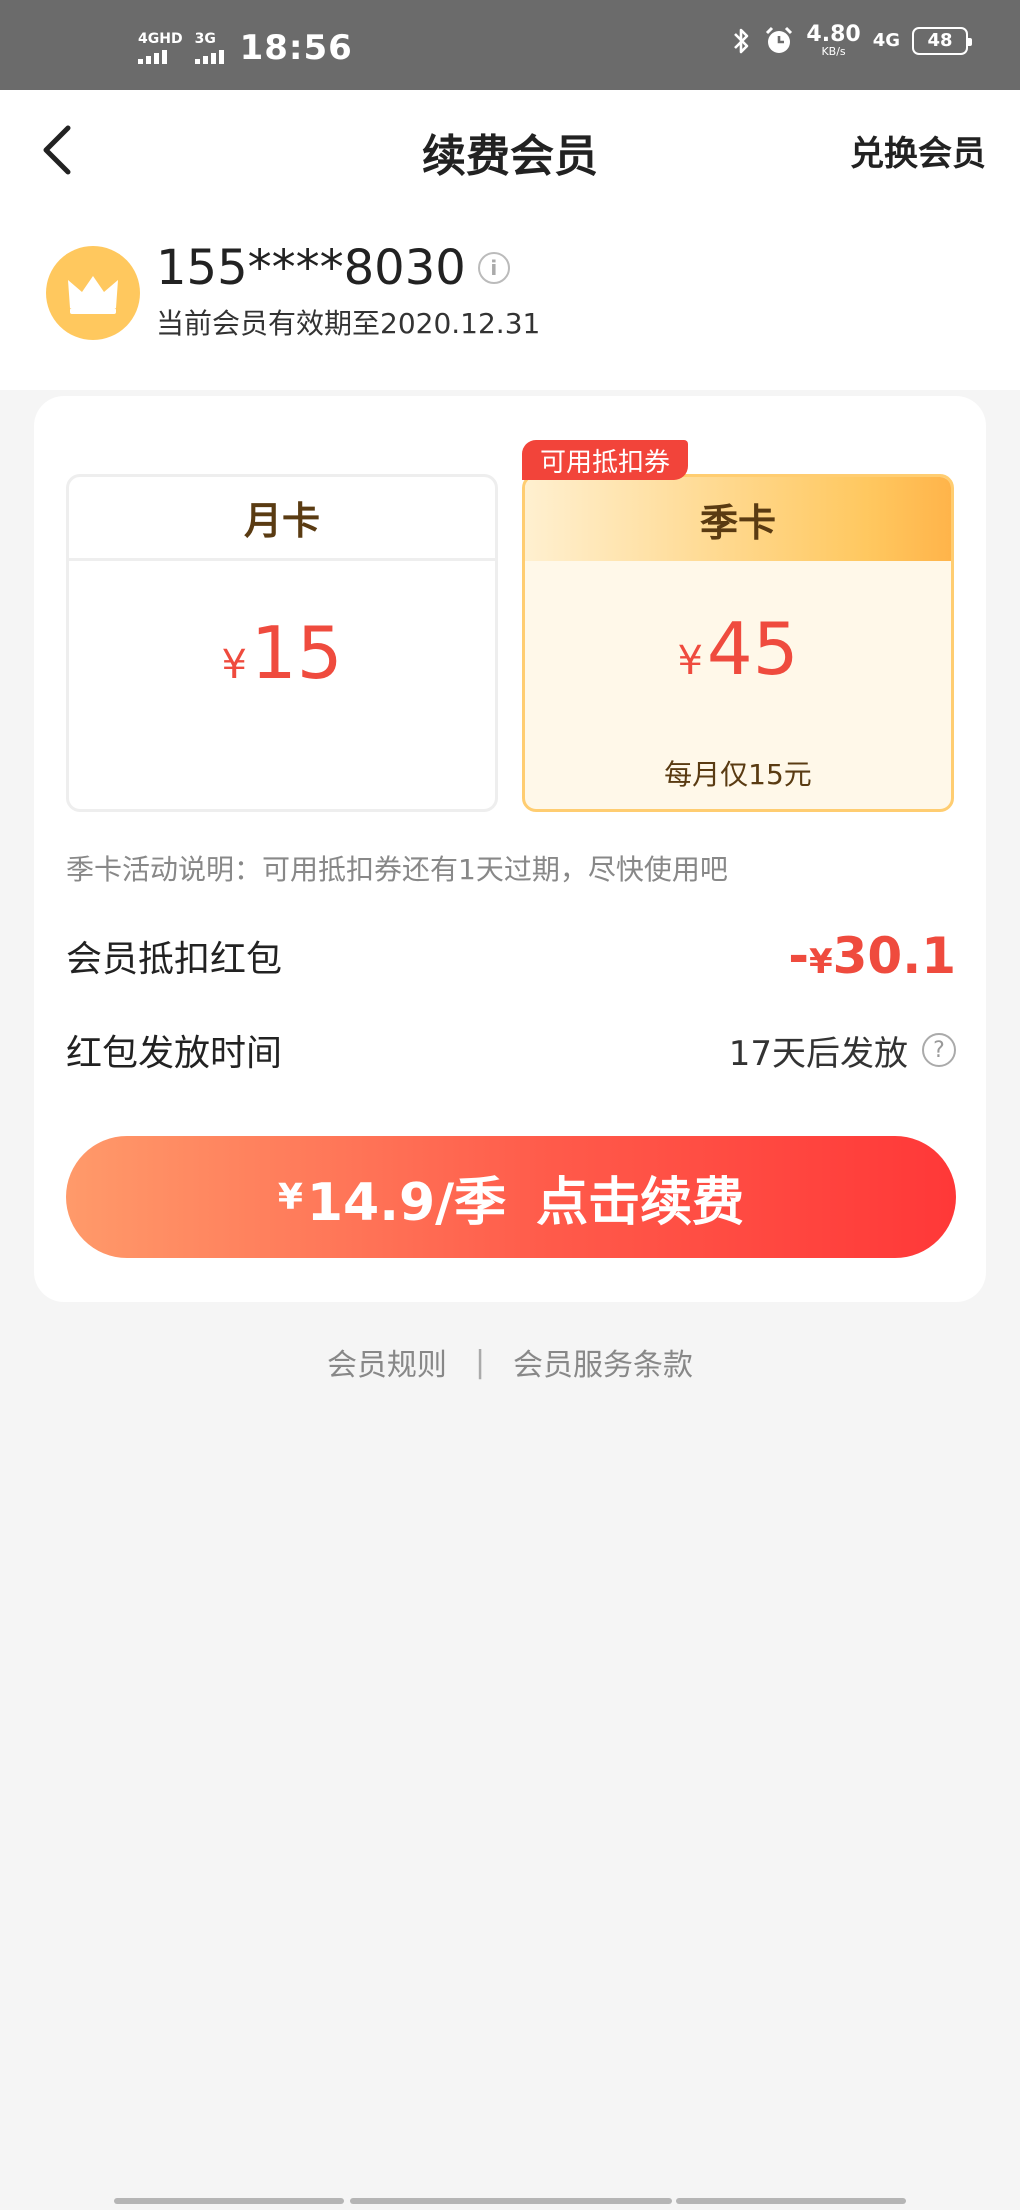 The width and height of the screenshot is (1020, 2210). I want to click on footer-links: 会员规则 | 会员服务条款, so click(510, 1362).